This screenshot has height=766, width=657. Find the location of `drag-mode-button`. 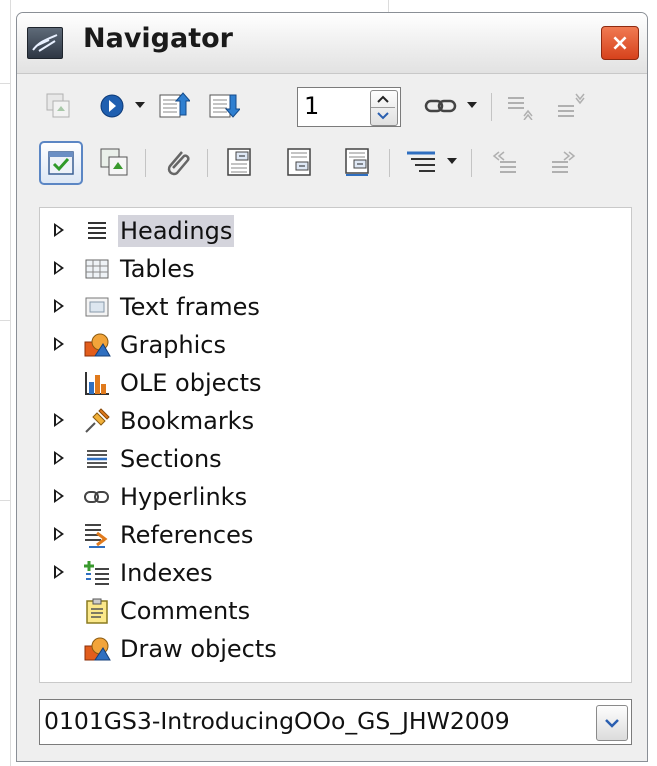

drag-mode-button is located at coordinates (441, 106).